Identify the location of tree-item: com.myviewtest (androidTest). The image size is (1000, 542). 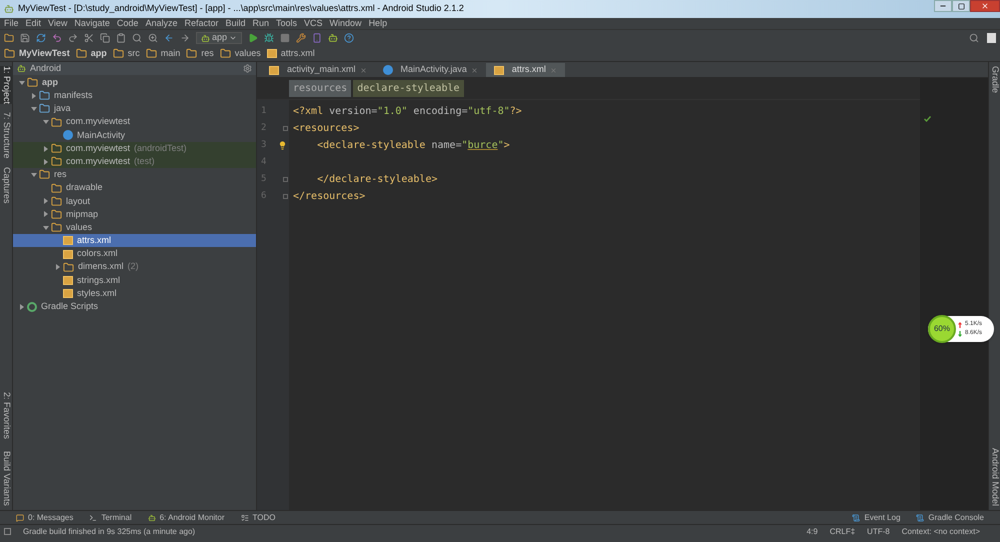
(134, 149).